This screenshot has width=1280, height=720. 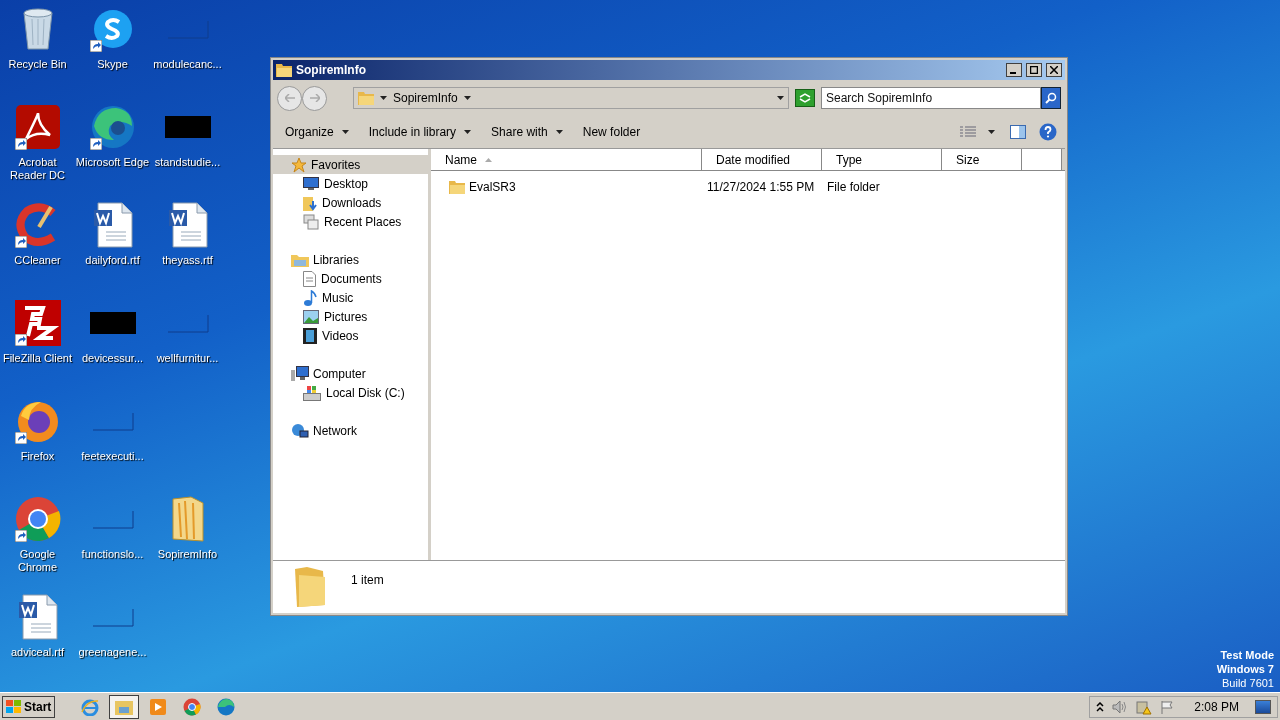 What do you see at coordinates (1216, 706) in the screenshot?
I see `clock: 2:08 PM` at bounding box center [1216, 706].